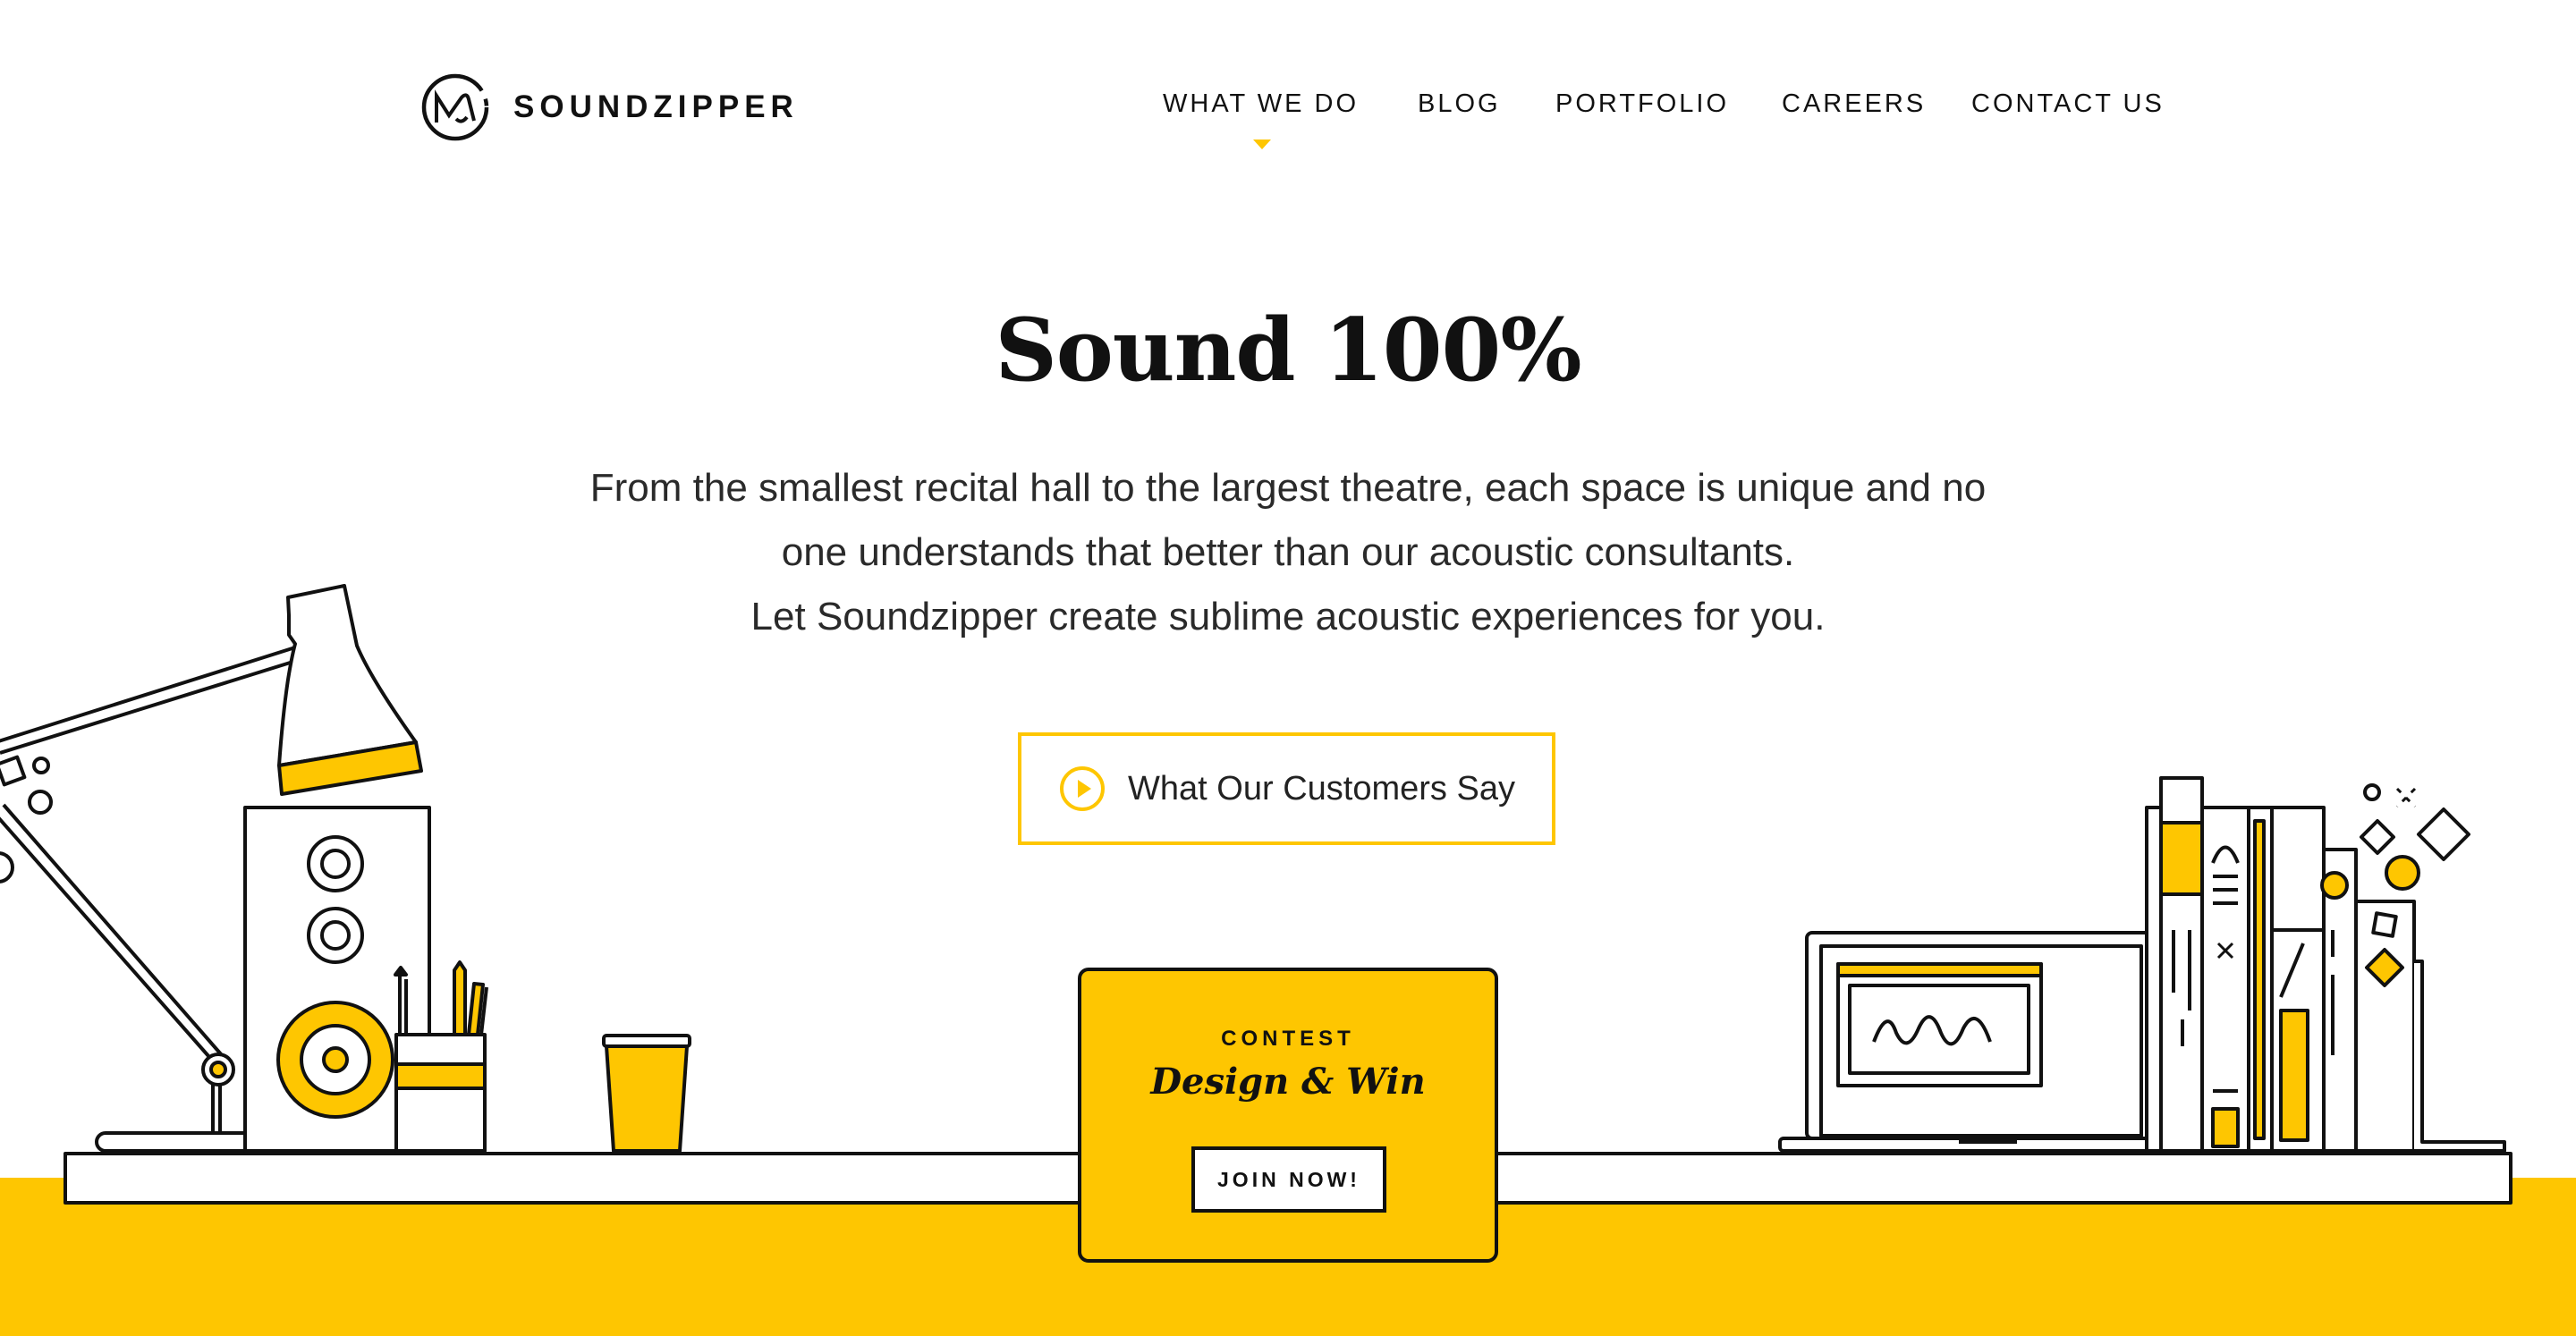 This screenshot has height=1336, width=2576. Describe the element at coordinates (1288, 1116) in the screenshot. I see `contest-card: CONTEST Design & Win JOIN NOW!` at that location.